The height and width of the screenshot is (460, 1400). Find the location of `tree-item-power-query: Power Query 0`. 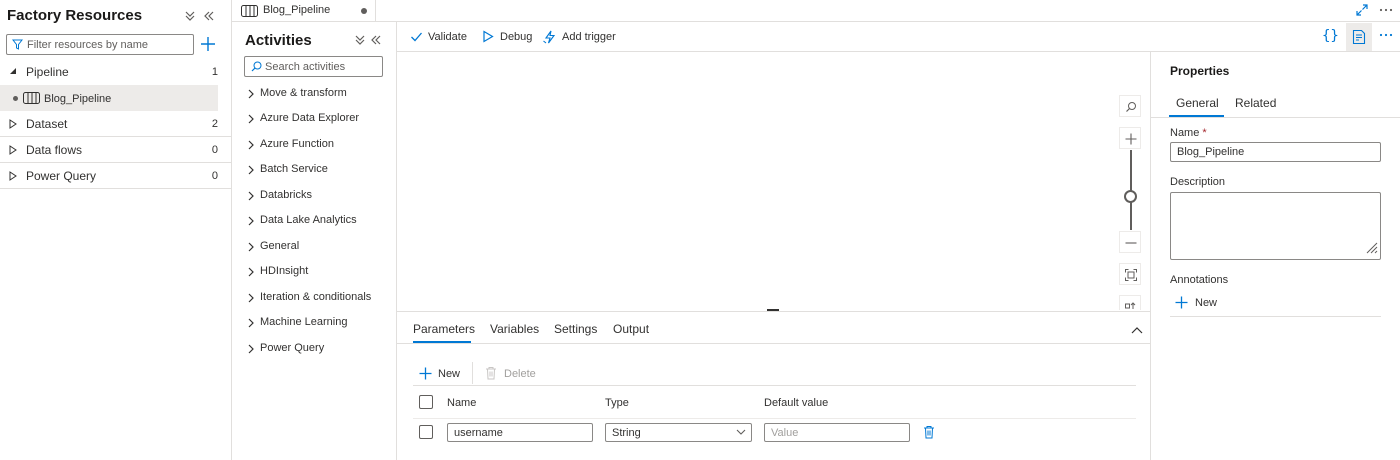

tree-item-power-query: Power Query 0 is located at coordinates (115, 176).